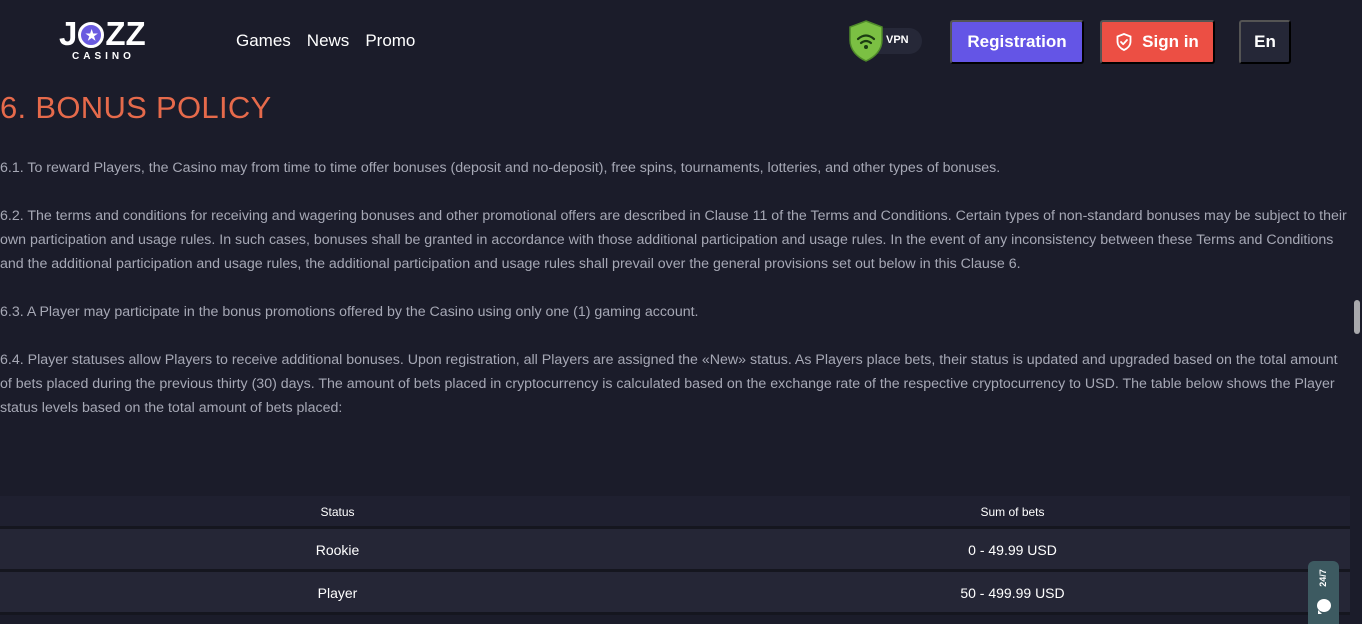  What do you see at coordinates (1265, 42) in the screenshot?
I see `language-selector: En` at bounding box center [1265, 42].